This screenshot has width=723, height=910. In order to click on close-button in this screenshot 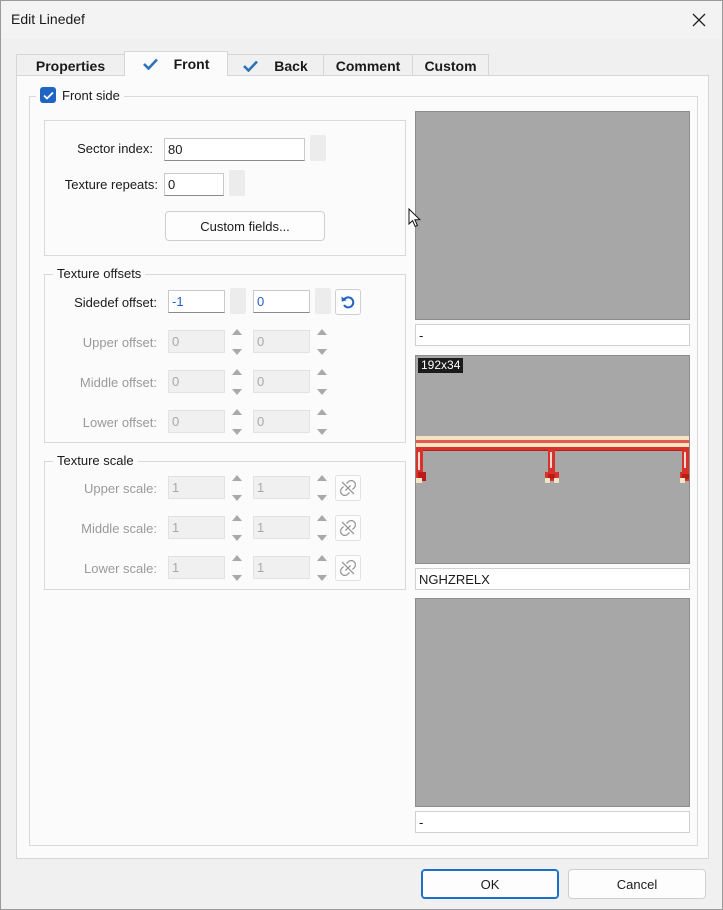, I will do `click(699, 20)`.